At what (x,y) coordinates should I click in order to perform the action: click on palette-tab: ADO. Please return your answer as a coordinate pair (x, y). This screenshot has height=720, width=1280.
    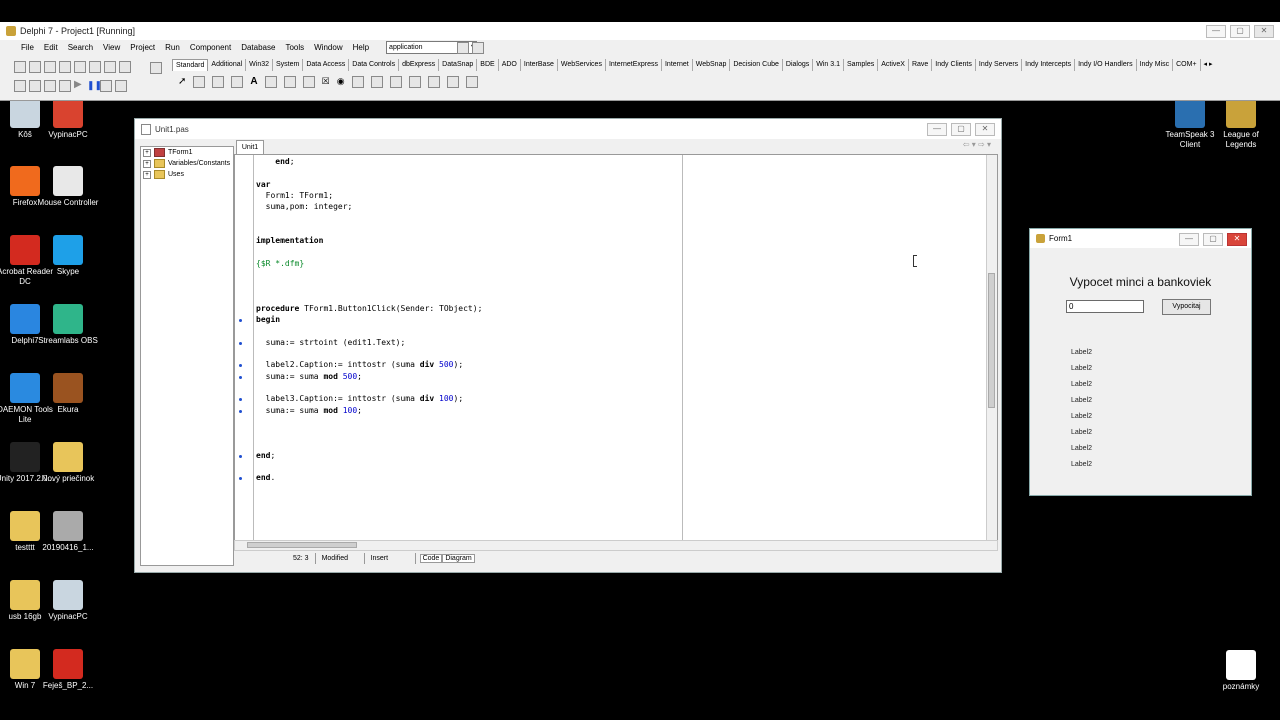
    Looking at the image, I should click on (510, 65).